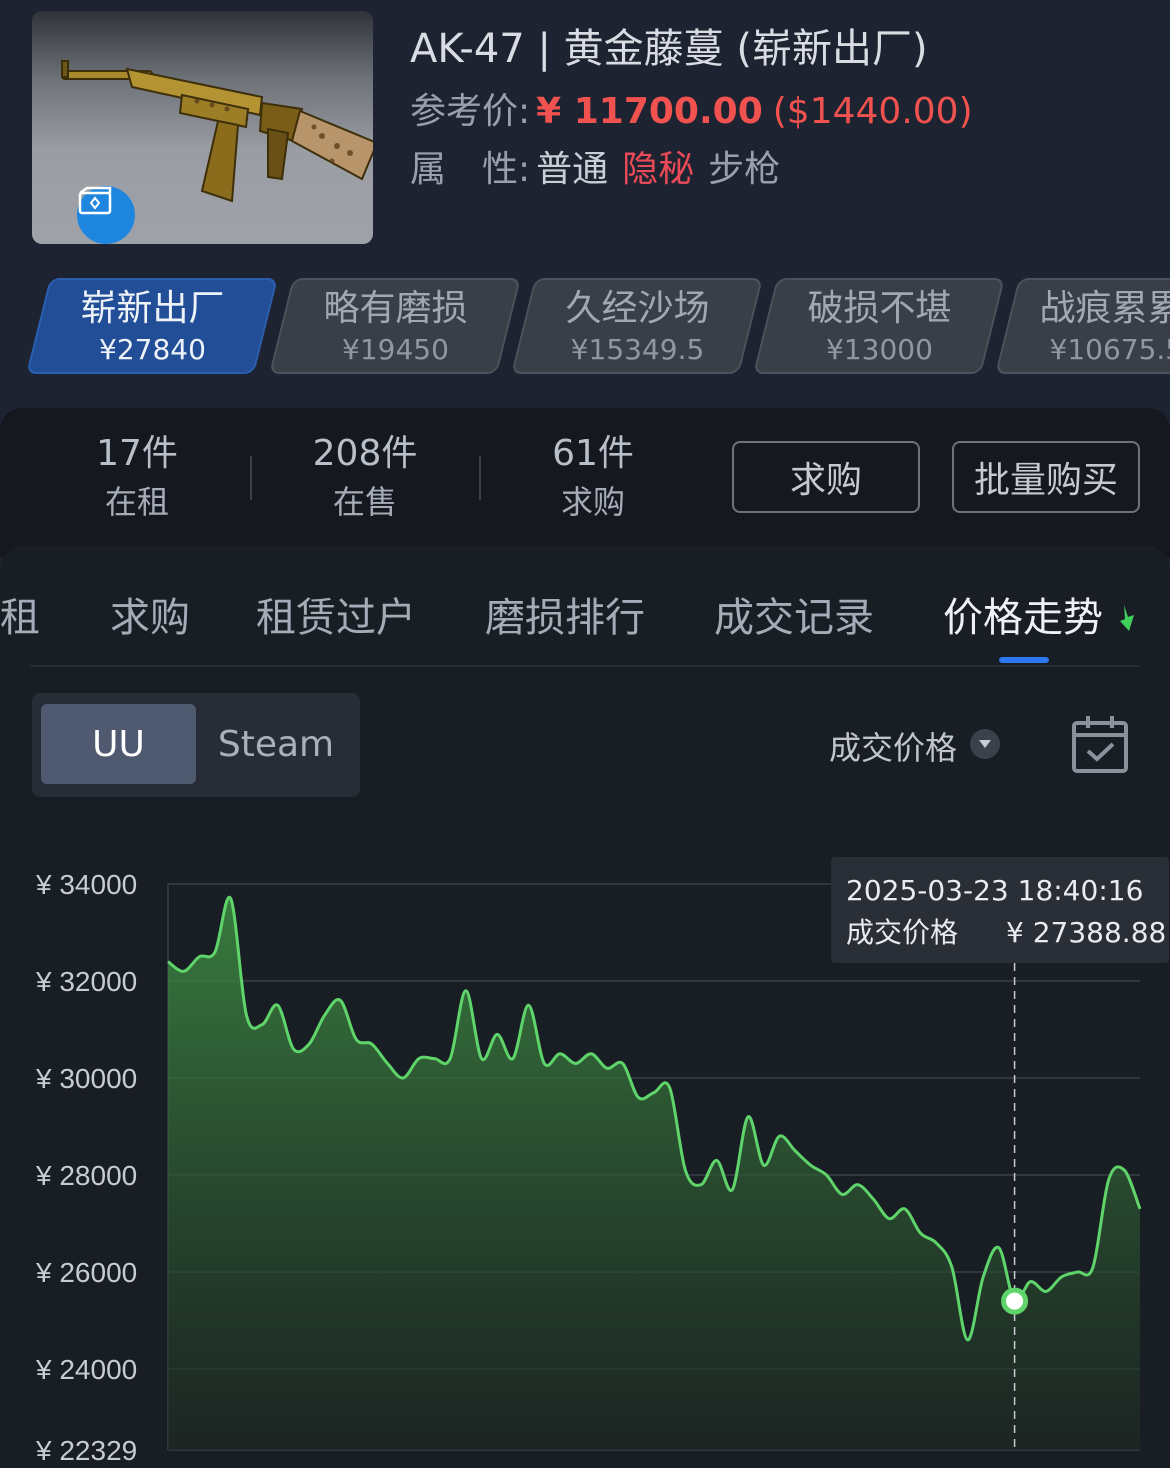  I want to click on attribute-rarity: 隐秘, so click(658, 169).